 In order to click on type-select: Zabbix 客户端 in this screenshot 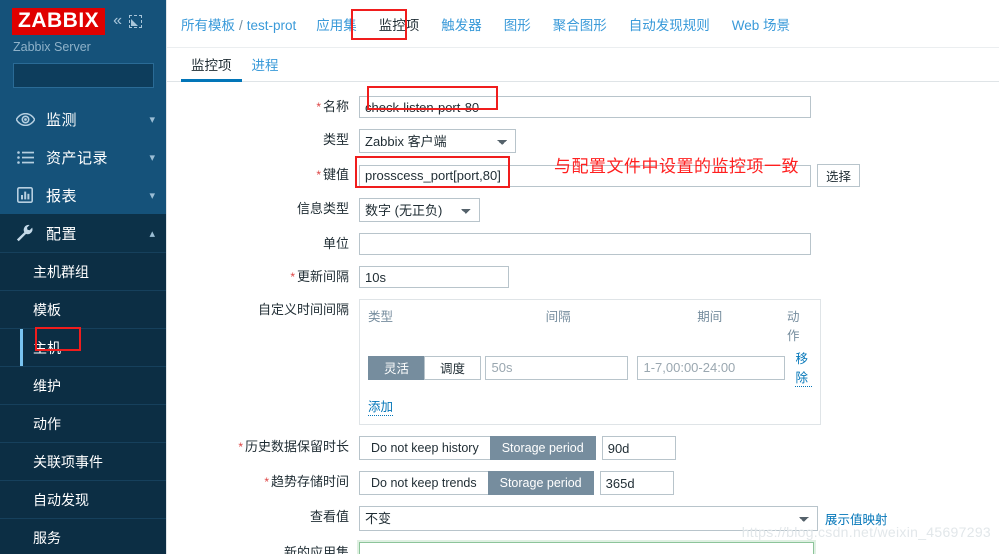, I will do `click(437, 141)`.